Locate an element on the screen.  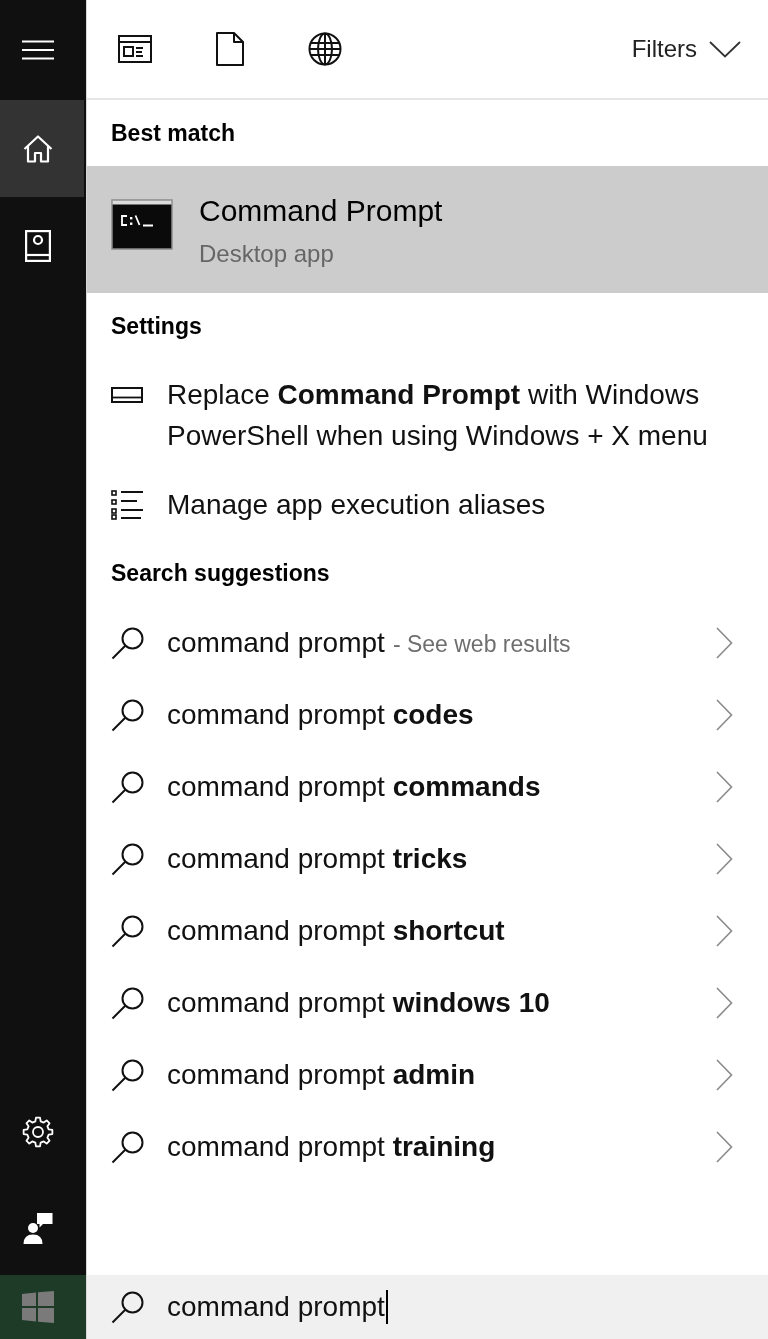
flat-bar-icon is located at coordinates (127, 394).